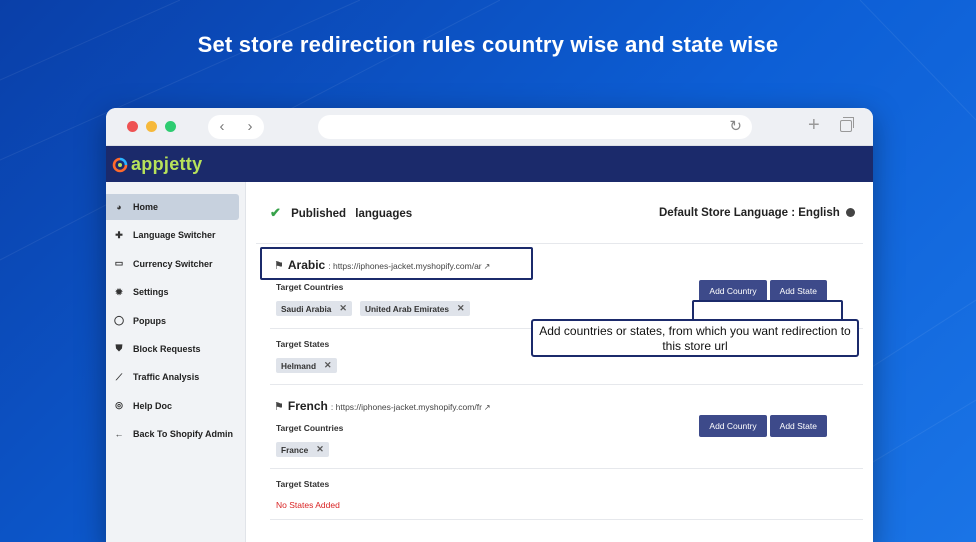 The height and width of the screenshot is (542, 976). I want to click on sidebar-item-currency-switcher: ▭ Currency Switcher, so click(172, 264).